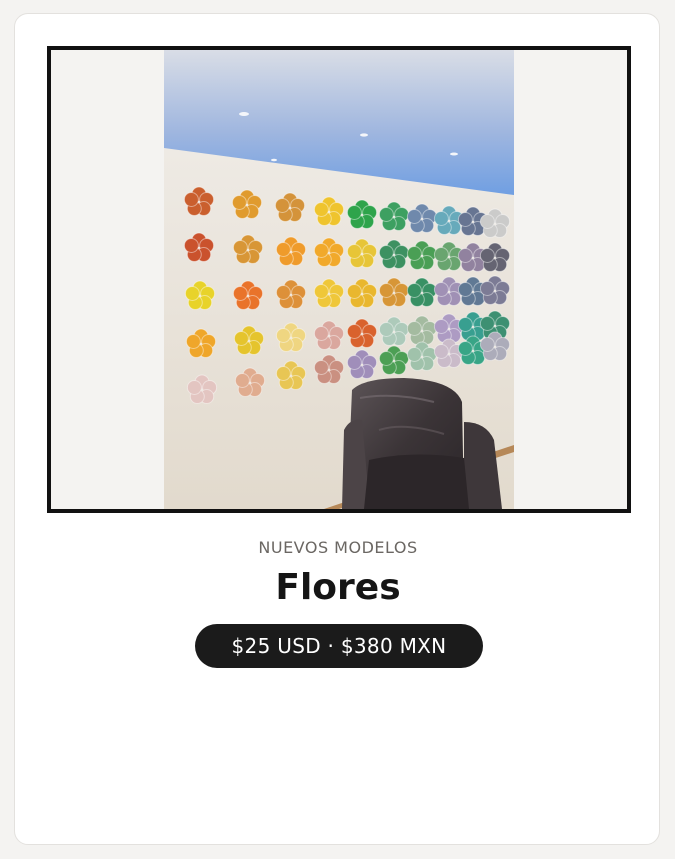 The image size is (675, 859). Describe the element at coordinates (339, 646) in the screenshot. I see `price-badge: $25 USD · $380 MXN` at that location.